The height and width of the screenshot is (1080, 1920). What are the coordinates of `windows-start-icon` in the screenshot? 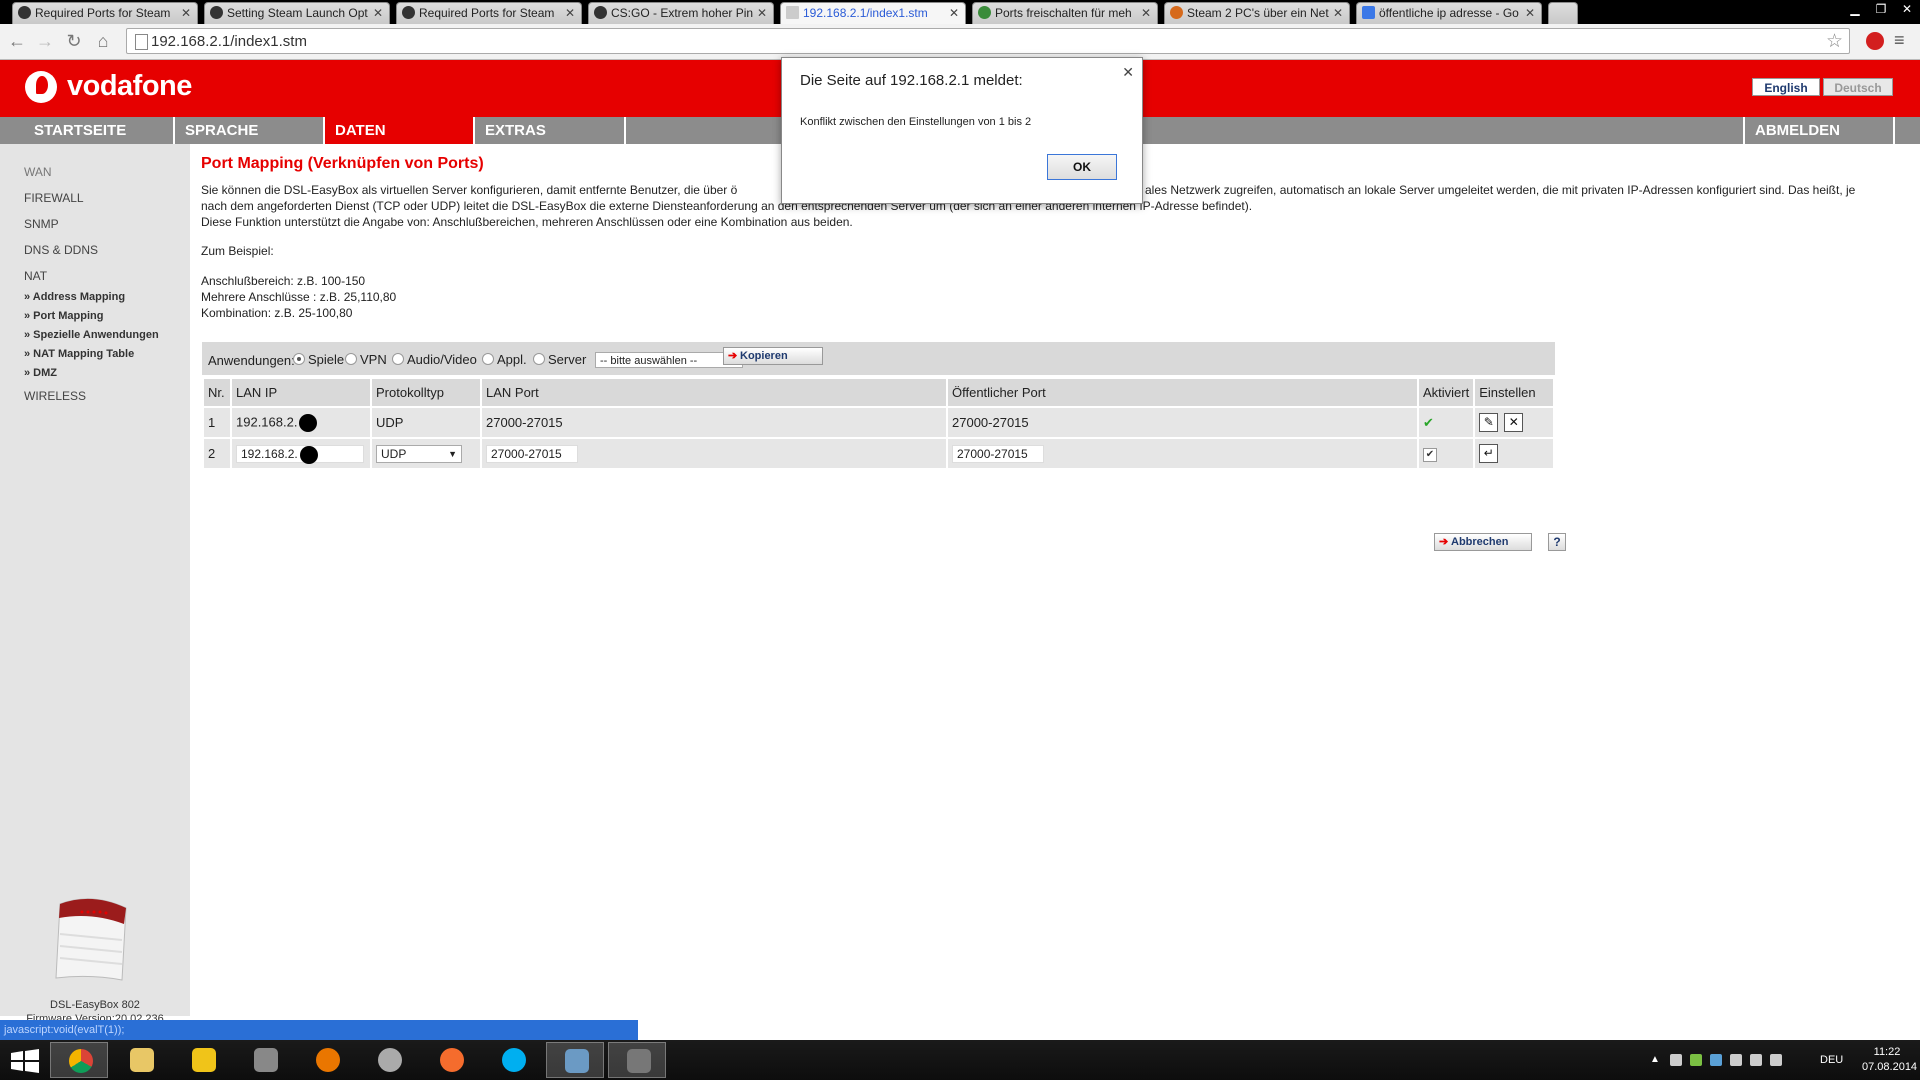 It's located at (25, 1061).